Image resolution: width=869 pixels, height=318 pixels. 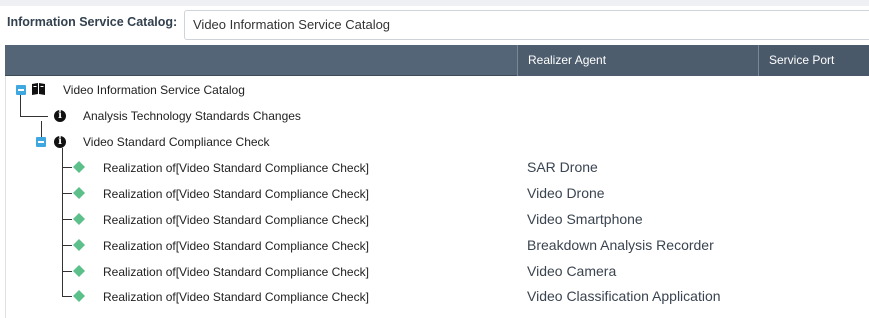 I want to click on grid-header: Realizer Agent Service Port, so click(x=437, y=60).